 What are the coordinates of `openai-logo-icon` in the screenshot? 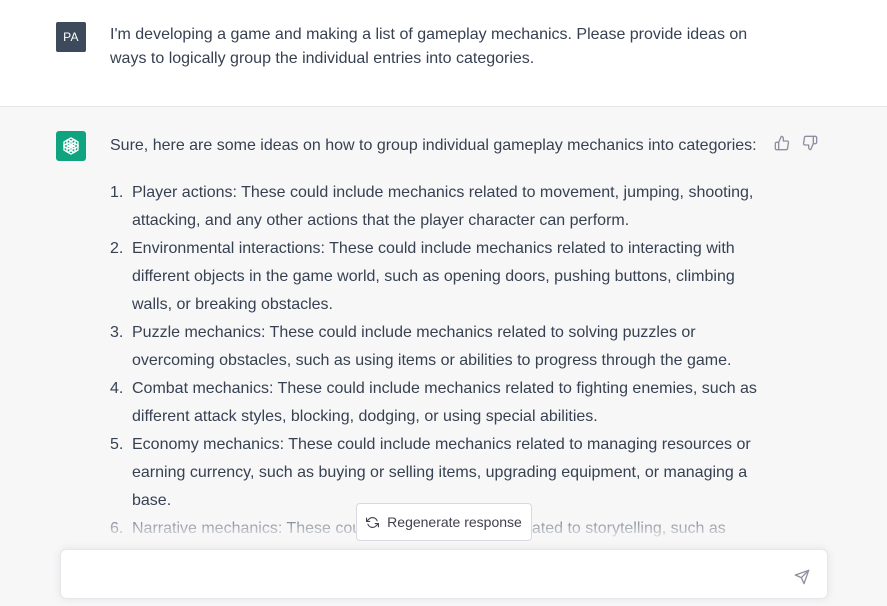 It's located at (71, 146).